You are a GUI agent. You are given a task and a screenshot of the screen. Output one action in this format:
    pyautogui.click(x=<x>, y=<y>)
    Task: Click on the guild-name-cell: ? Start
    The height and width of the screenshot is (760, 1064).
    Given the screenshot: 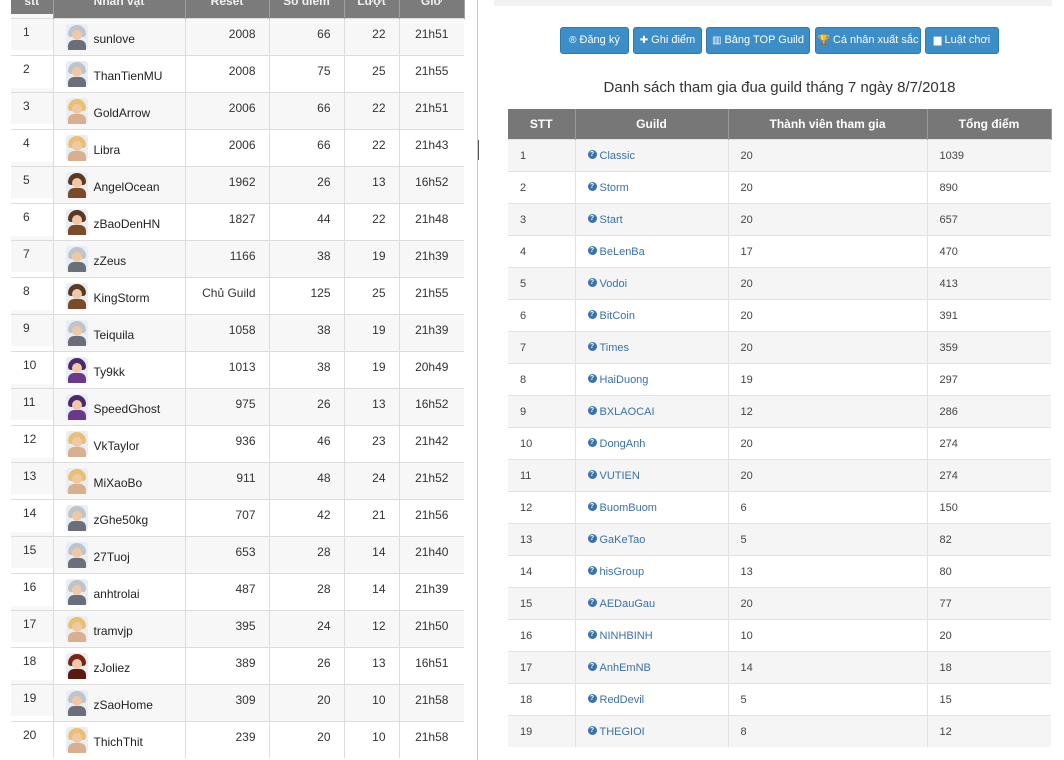 What is the action you would take?
    pyautogui.click(x=652, y=219)
    